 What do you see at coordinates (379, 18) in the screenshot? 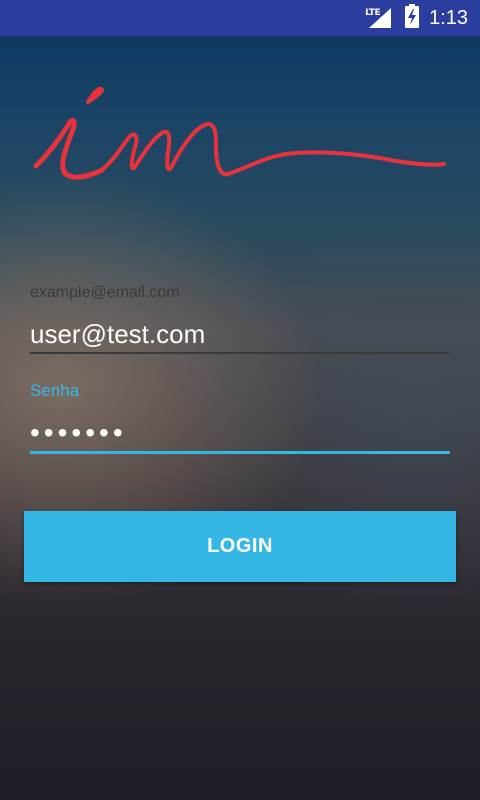
I see `lte-signal-icon: LTE` at bounding box center [379, 18].